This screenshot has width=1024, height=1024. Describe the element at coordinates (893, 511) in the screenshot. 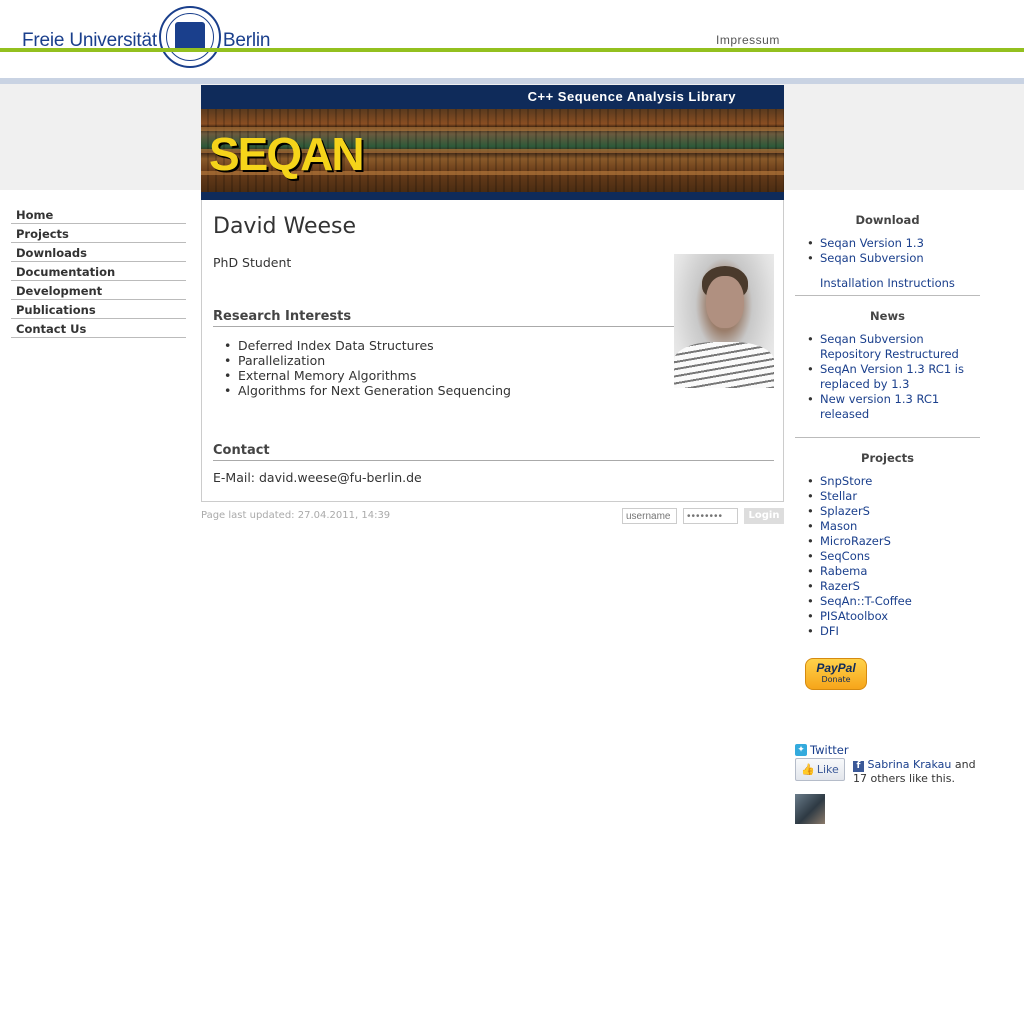

I see `list-item: SplazerS` at that location.